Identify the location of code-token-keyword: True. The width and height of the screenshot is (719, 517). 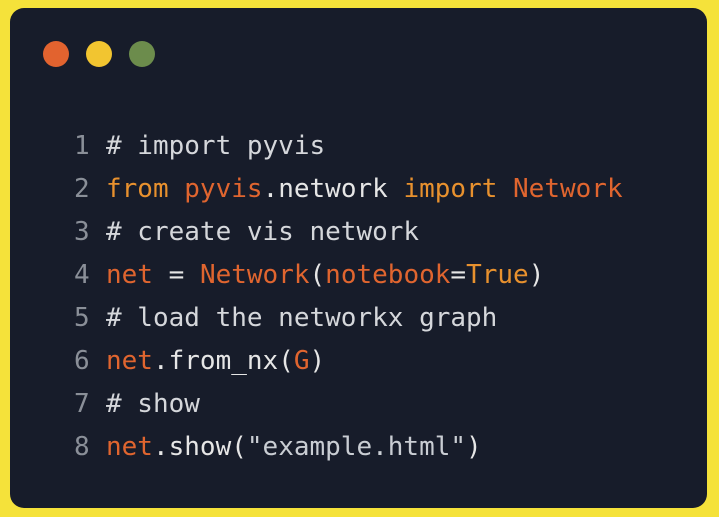
(497, 275).